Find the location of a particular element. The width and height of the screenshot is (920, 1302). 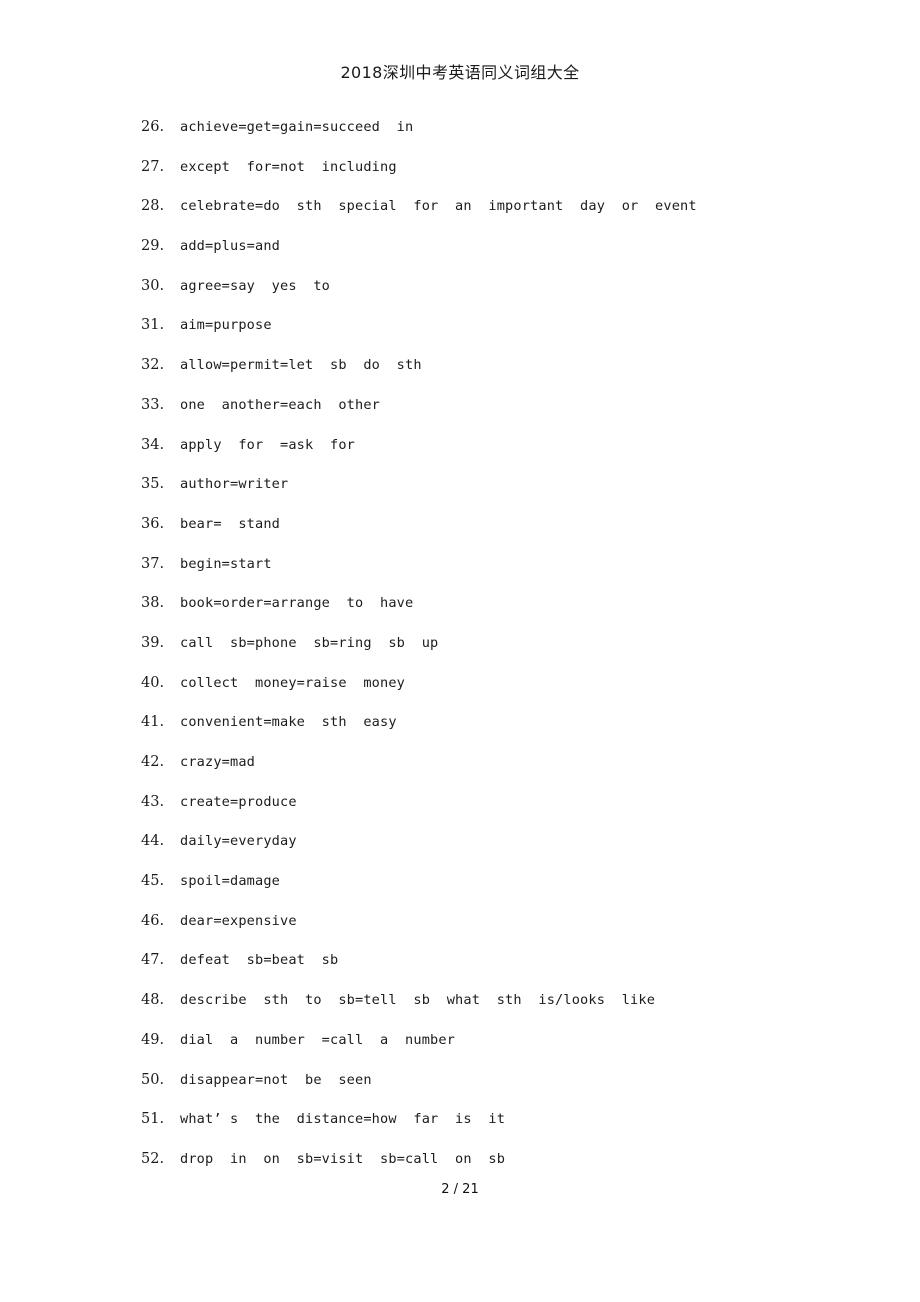

list-item: 38. book=order=arrange to have is located at coordinates (460, 604).